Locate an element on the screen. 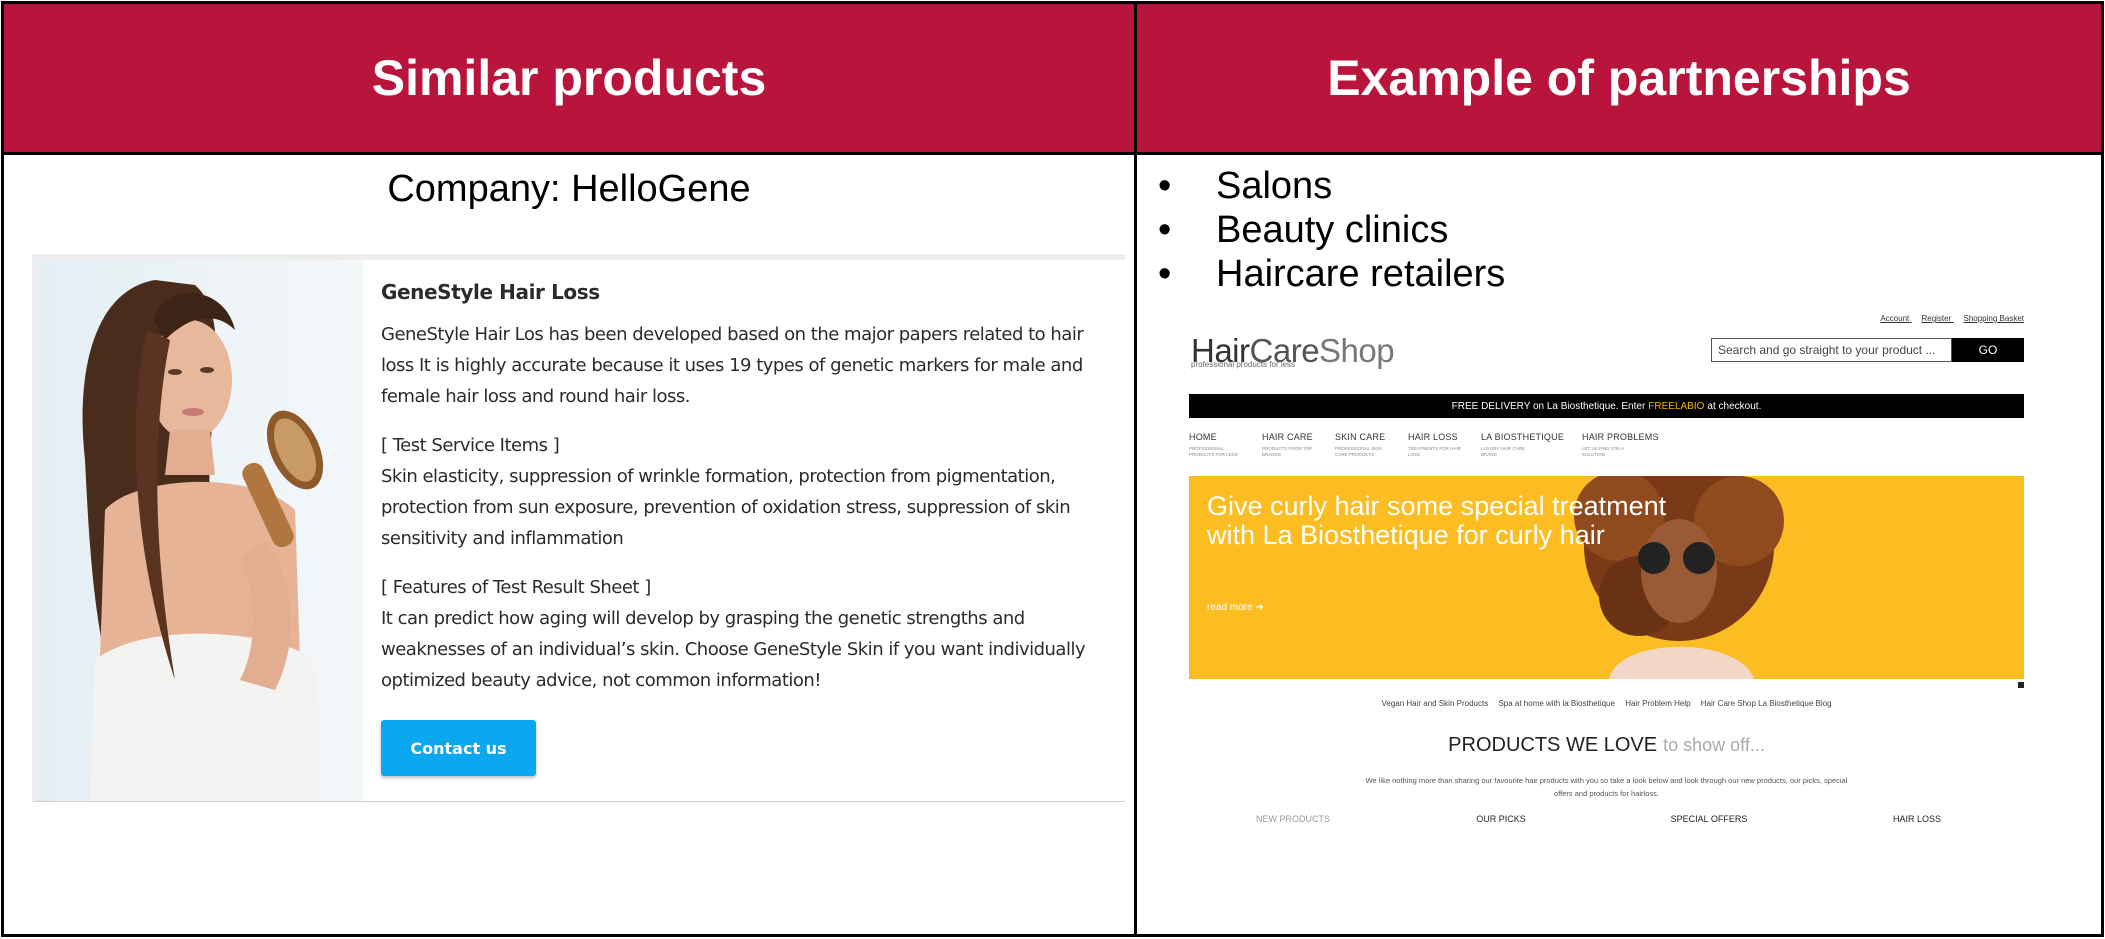  shop-top-links: Account Register Shopping Basket is located at coordinates (1947, 318).